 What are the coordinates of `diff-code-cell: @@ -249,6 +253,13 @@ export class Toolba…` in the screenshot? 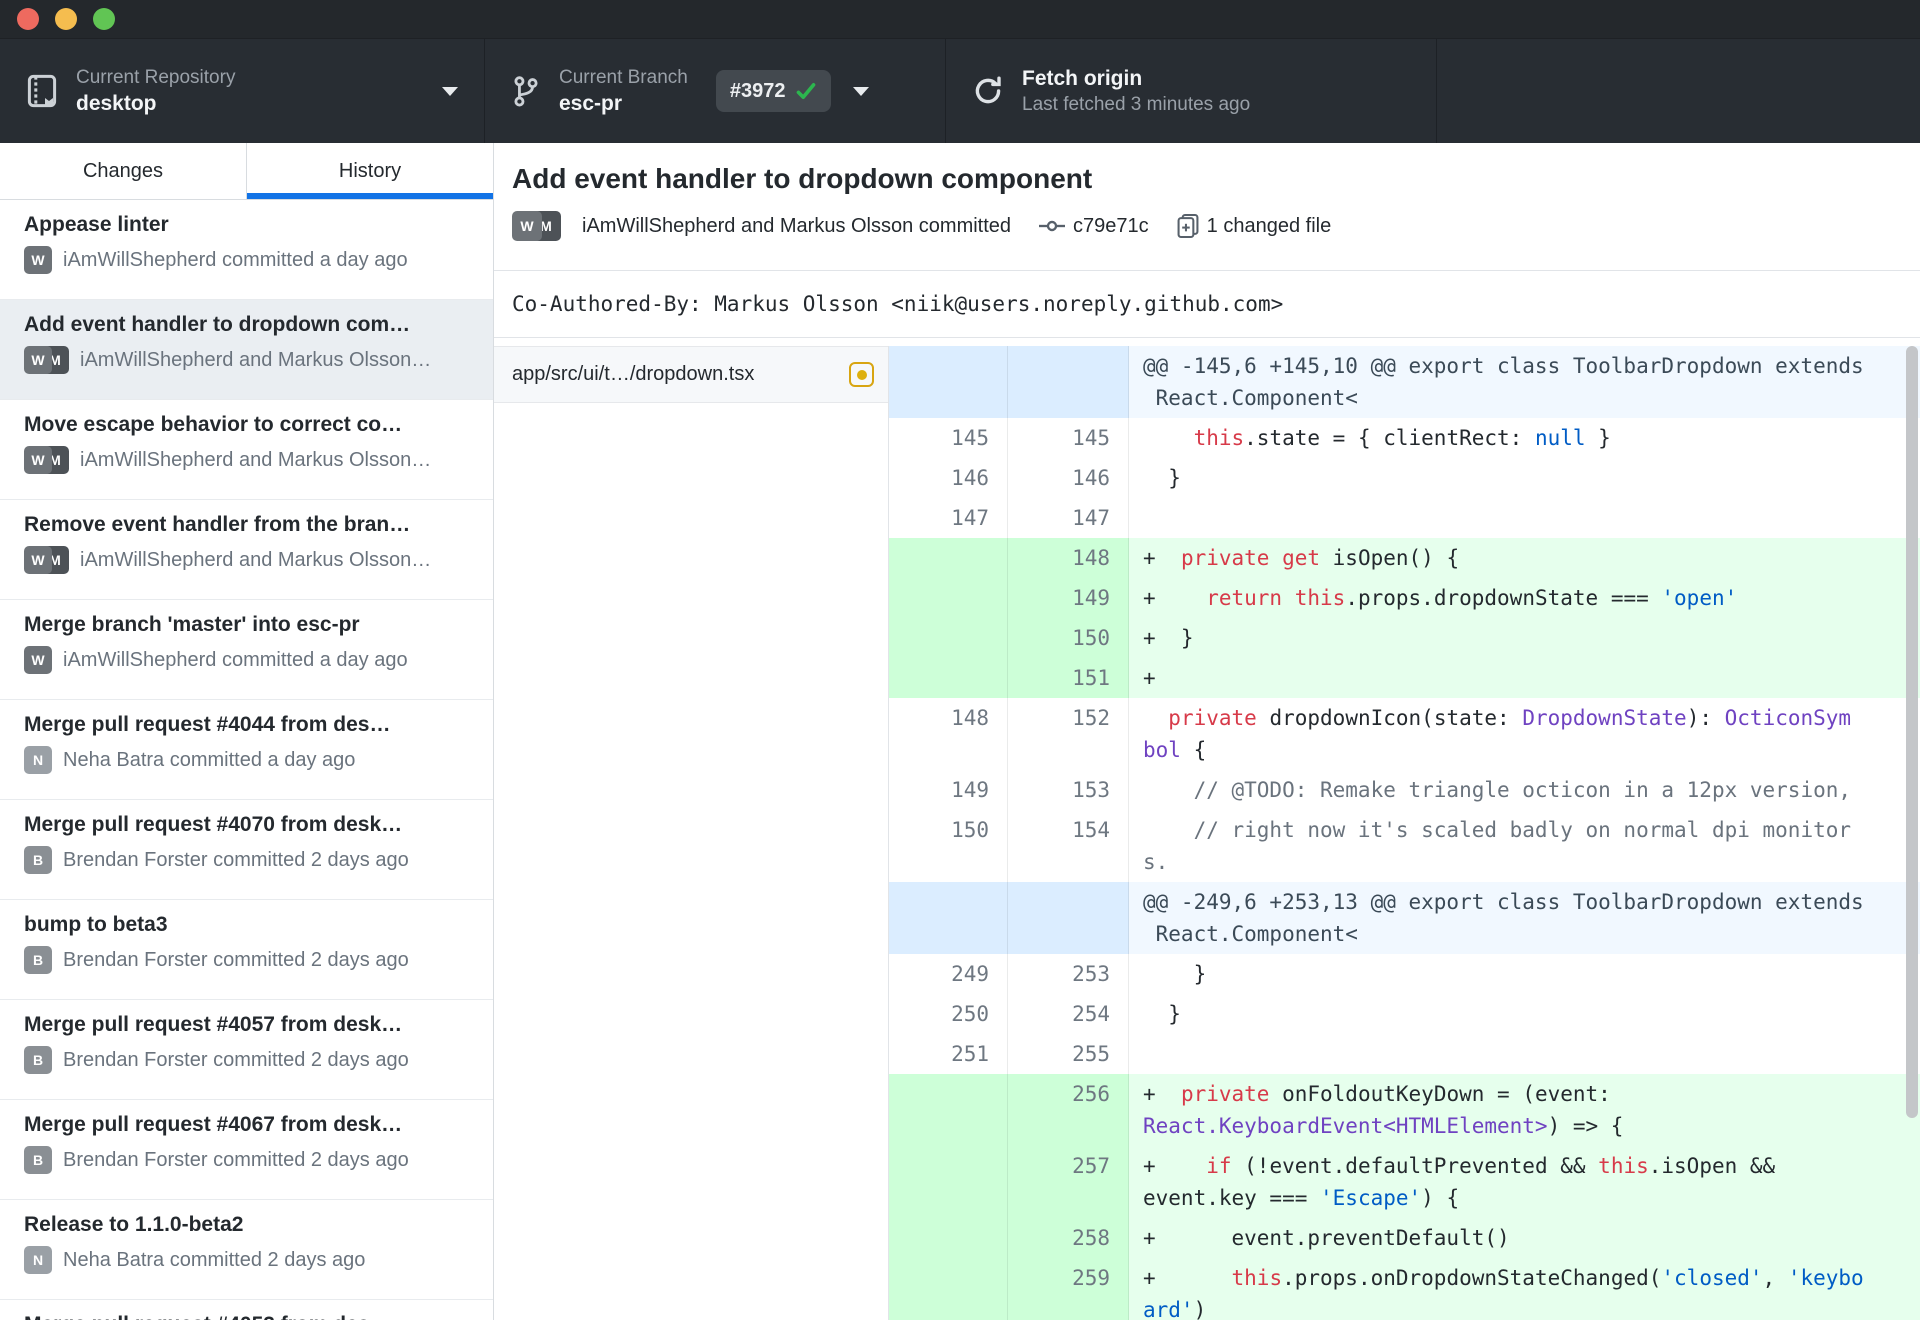 It's located at (1524, 918).